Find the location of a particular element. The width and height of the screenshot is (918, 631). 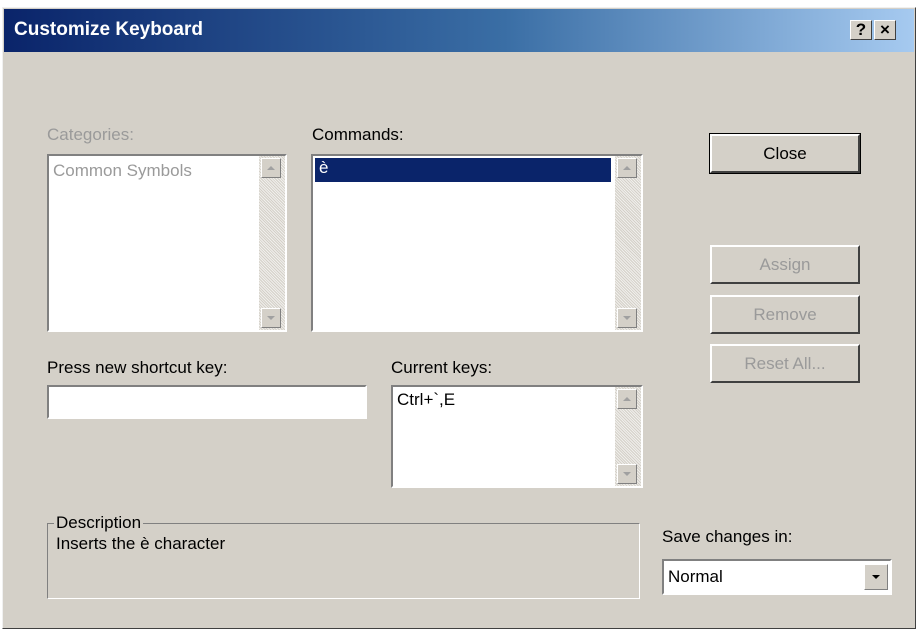

commands-scrollbar is located at coordinates (628, 243).